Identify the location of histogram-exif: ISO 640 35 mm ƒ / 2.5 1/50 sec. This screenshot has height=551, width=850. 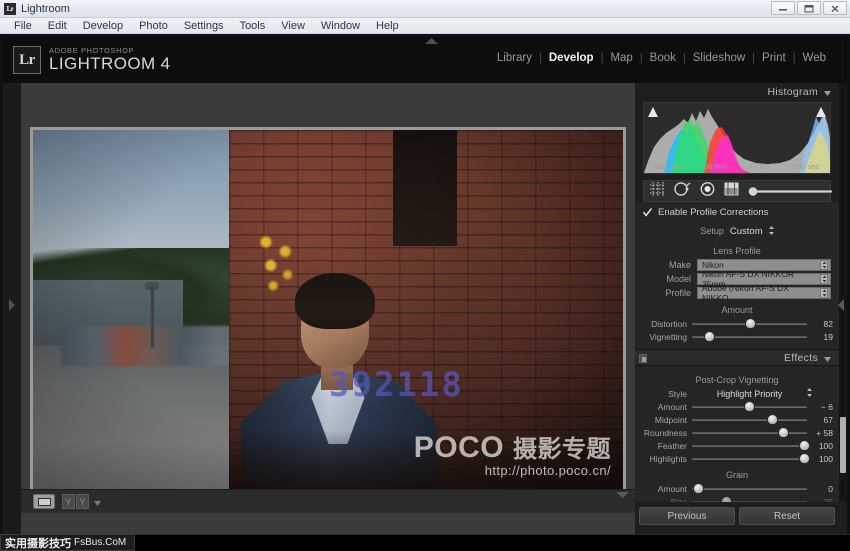
(737, 166).